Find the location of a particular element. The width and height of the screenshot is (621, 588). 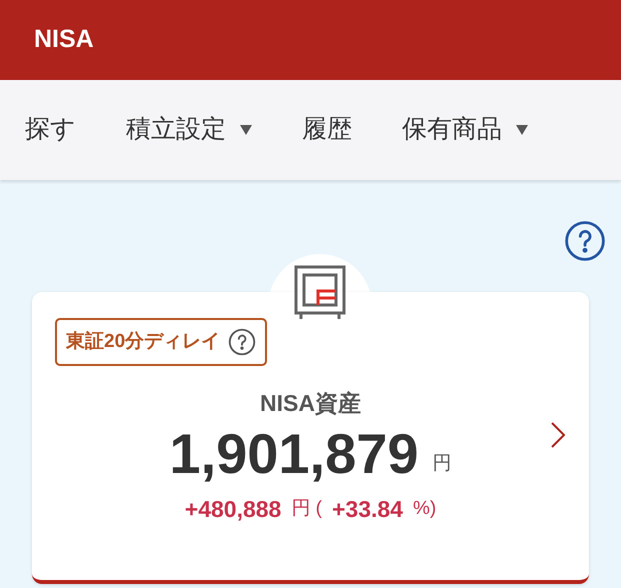

delay-badge: 東証20分ディレイ is located at coordinates (161, 342).